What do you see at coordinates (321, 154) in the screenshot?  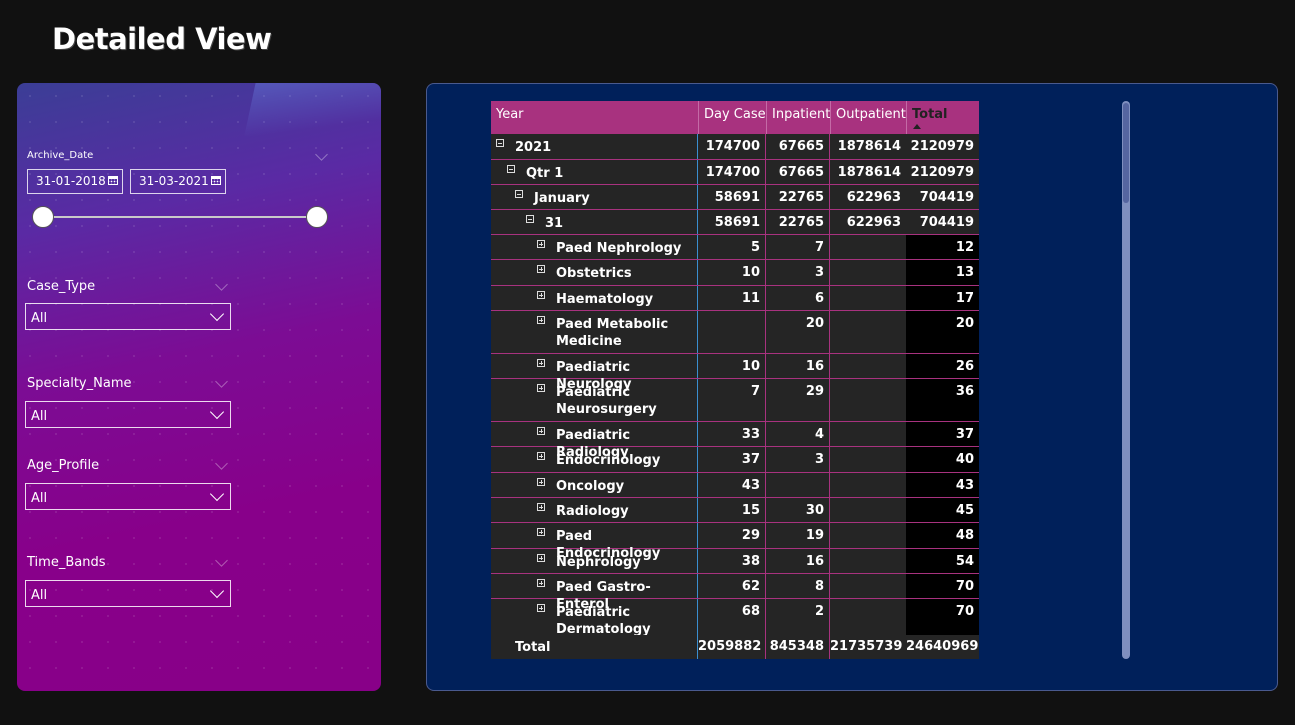 I see `archive-date-chevron-icon` at bounding box center [321, 154].